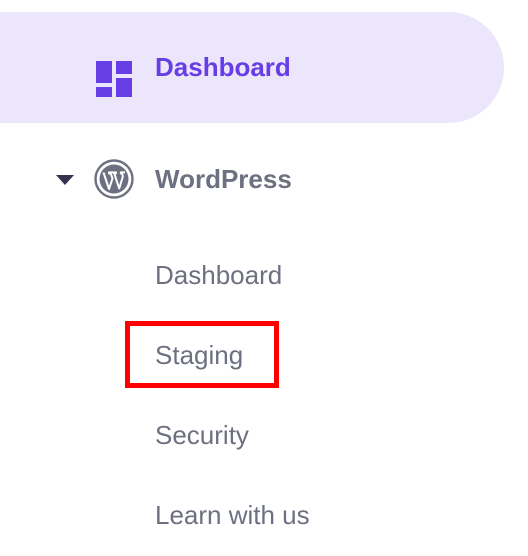 This screenshot has height=556, width=528. I want to click on sidebar-subitem-learn-with-us: Learn with us, so click(232, 515).